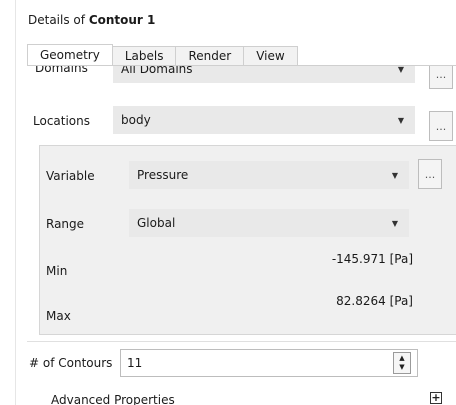 This screenshot has height=405, width=456. Describe the element at coordinates (372, 259) in the screenshot. I see `min-value: -145.971 [Pa]` at that location.